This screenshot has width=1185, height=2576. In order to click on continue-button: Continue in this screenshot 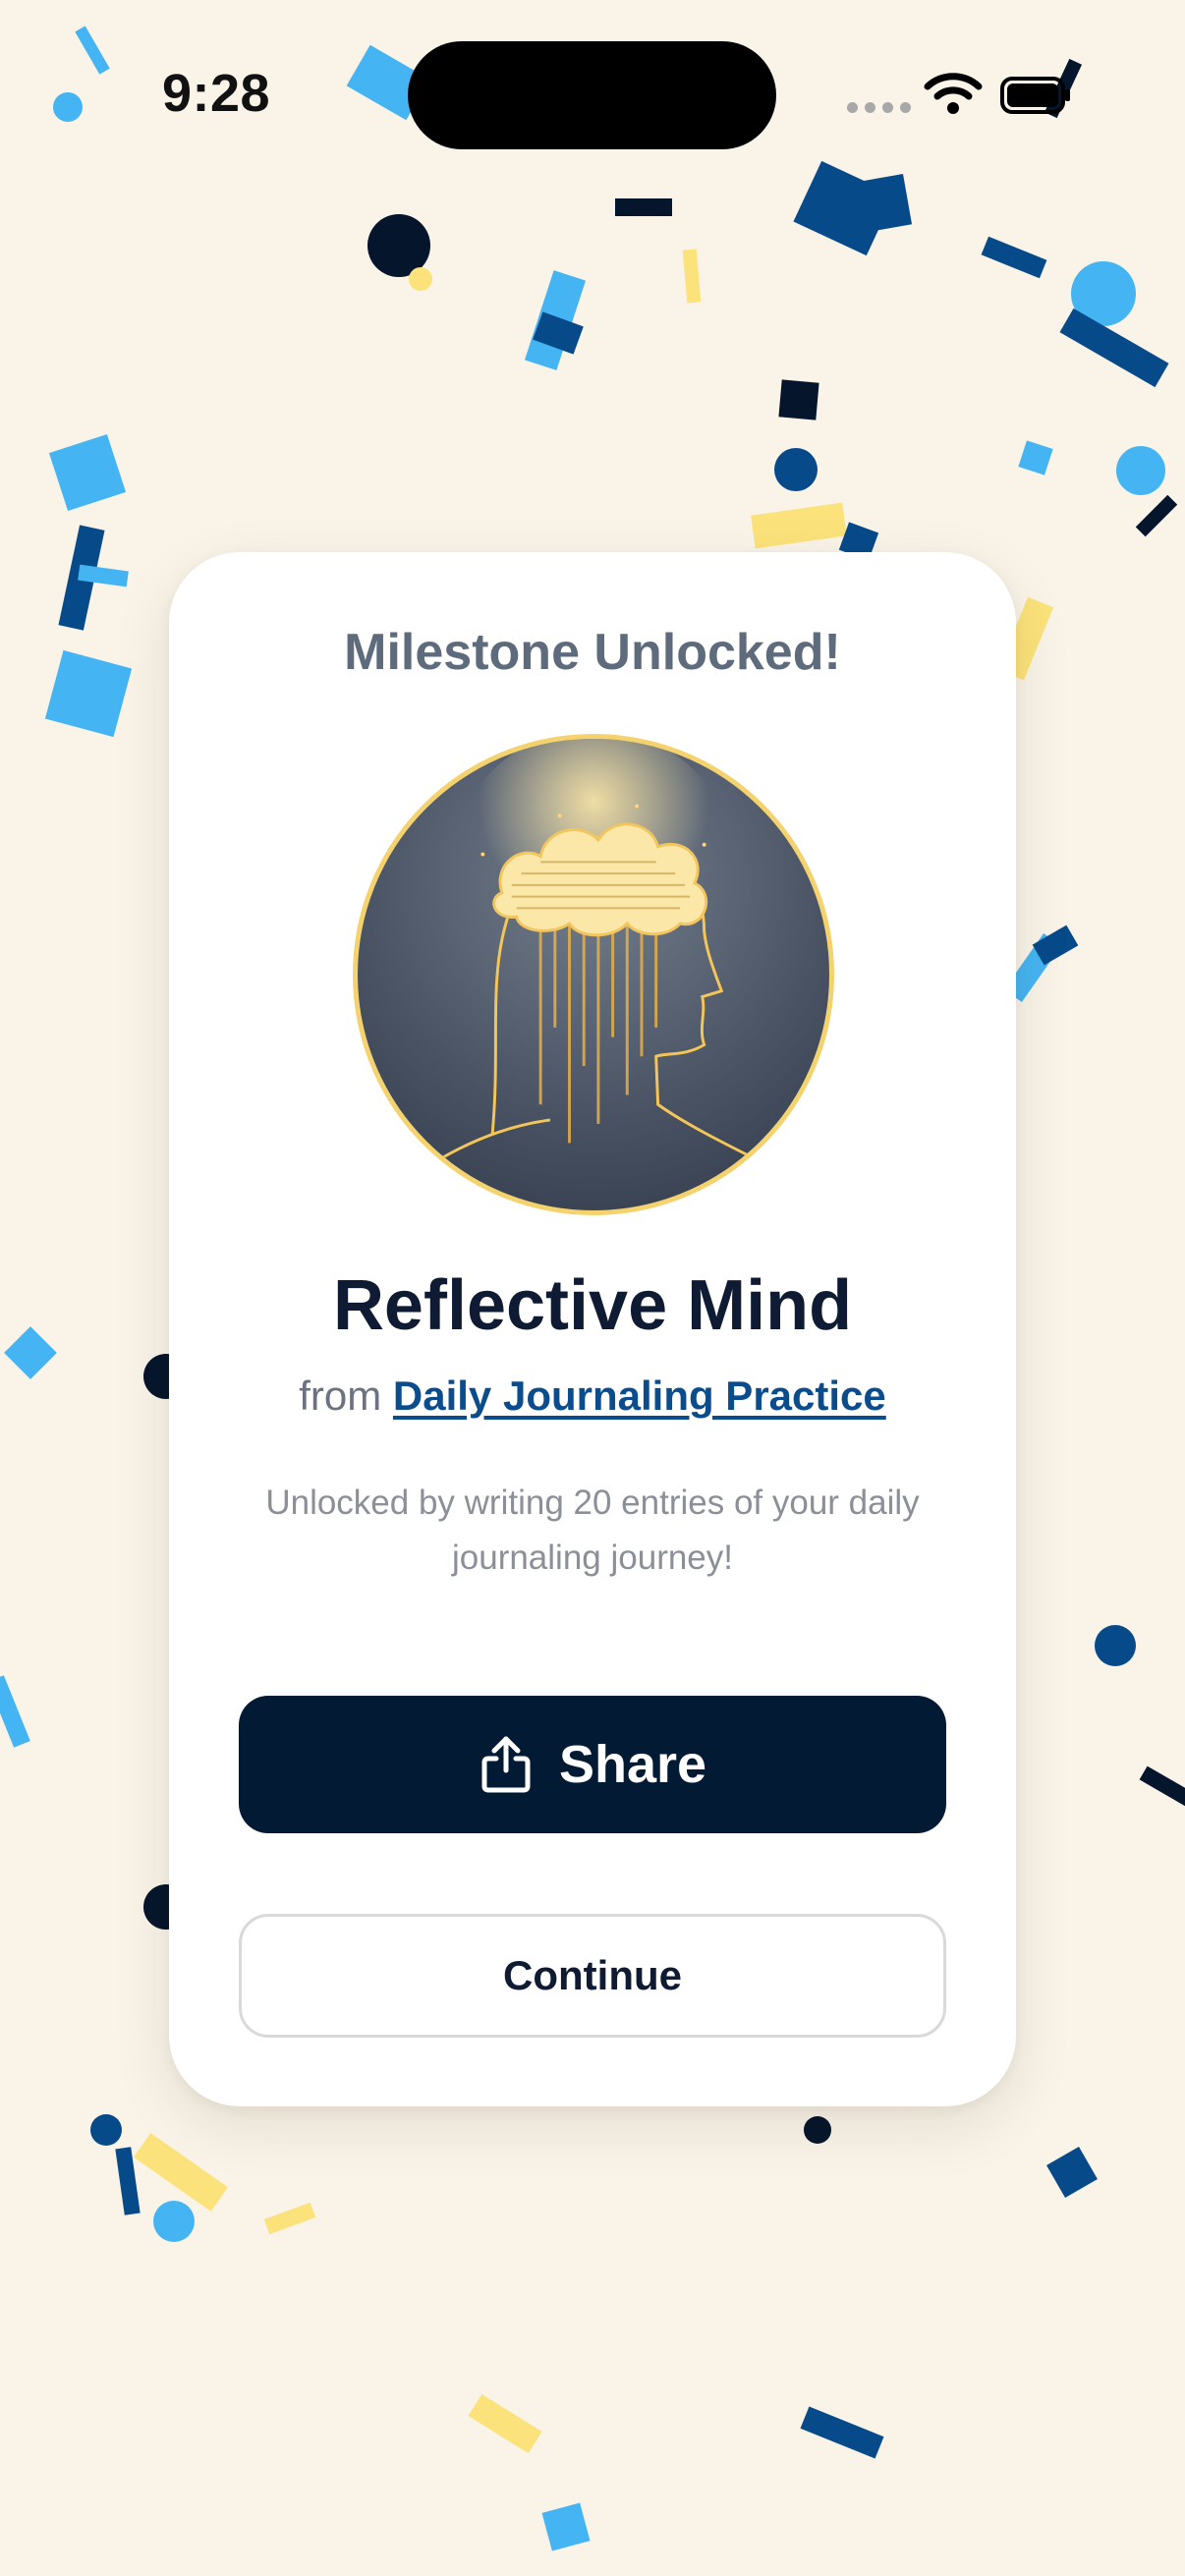, I will do `click(592, 1976)`.